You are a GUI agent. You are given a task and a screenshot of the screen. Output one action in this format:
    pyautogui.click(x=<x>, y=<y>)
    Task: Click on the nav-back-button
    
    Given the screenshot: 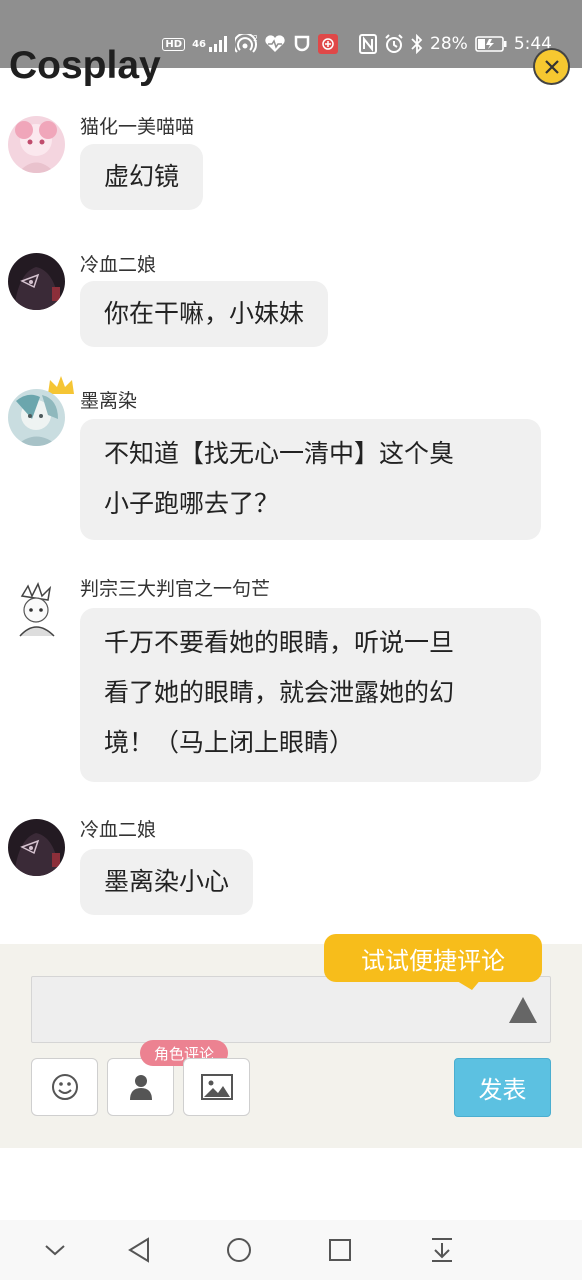 What is the action you would take?
    pyautogui.click(x=139, y=1250)
    